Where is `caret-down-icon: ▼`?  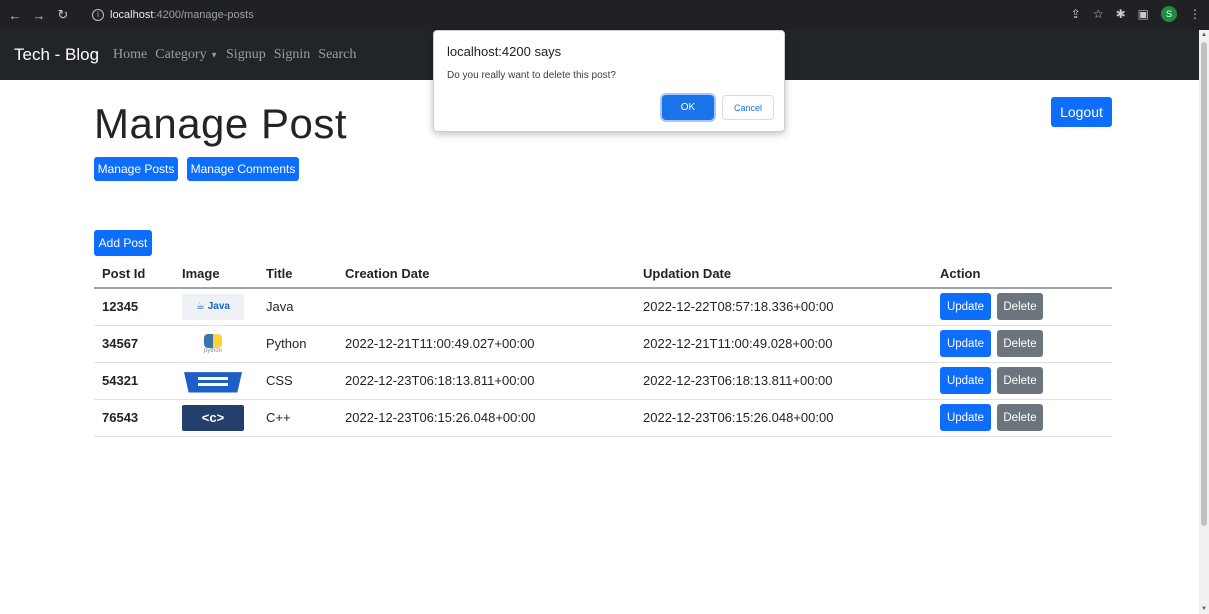
caret-down-icon: ▼ is located at coordinates (214, 55).